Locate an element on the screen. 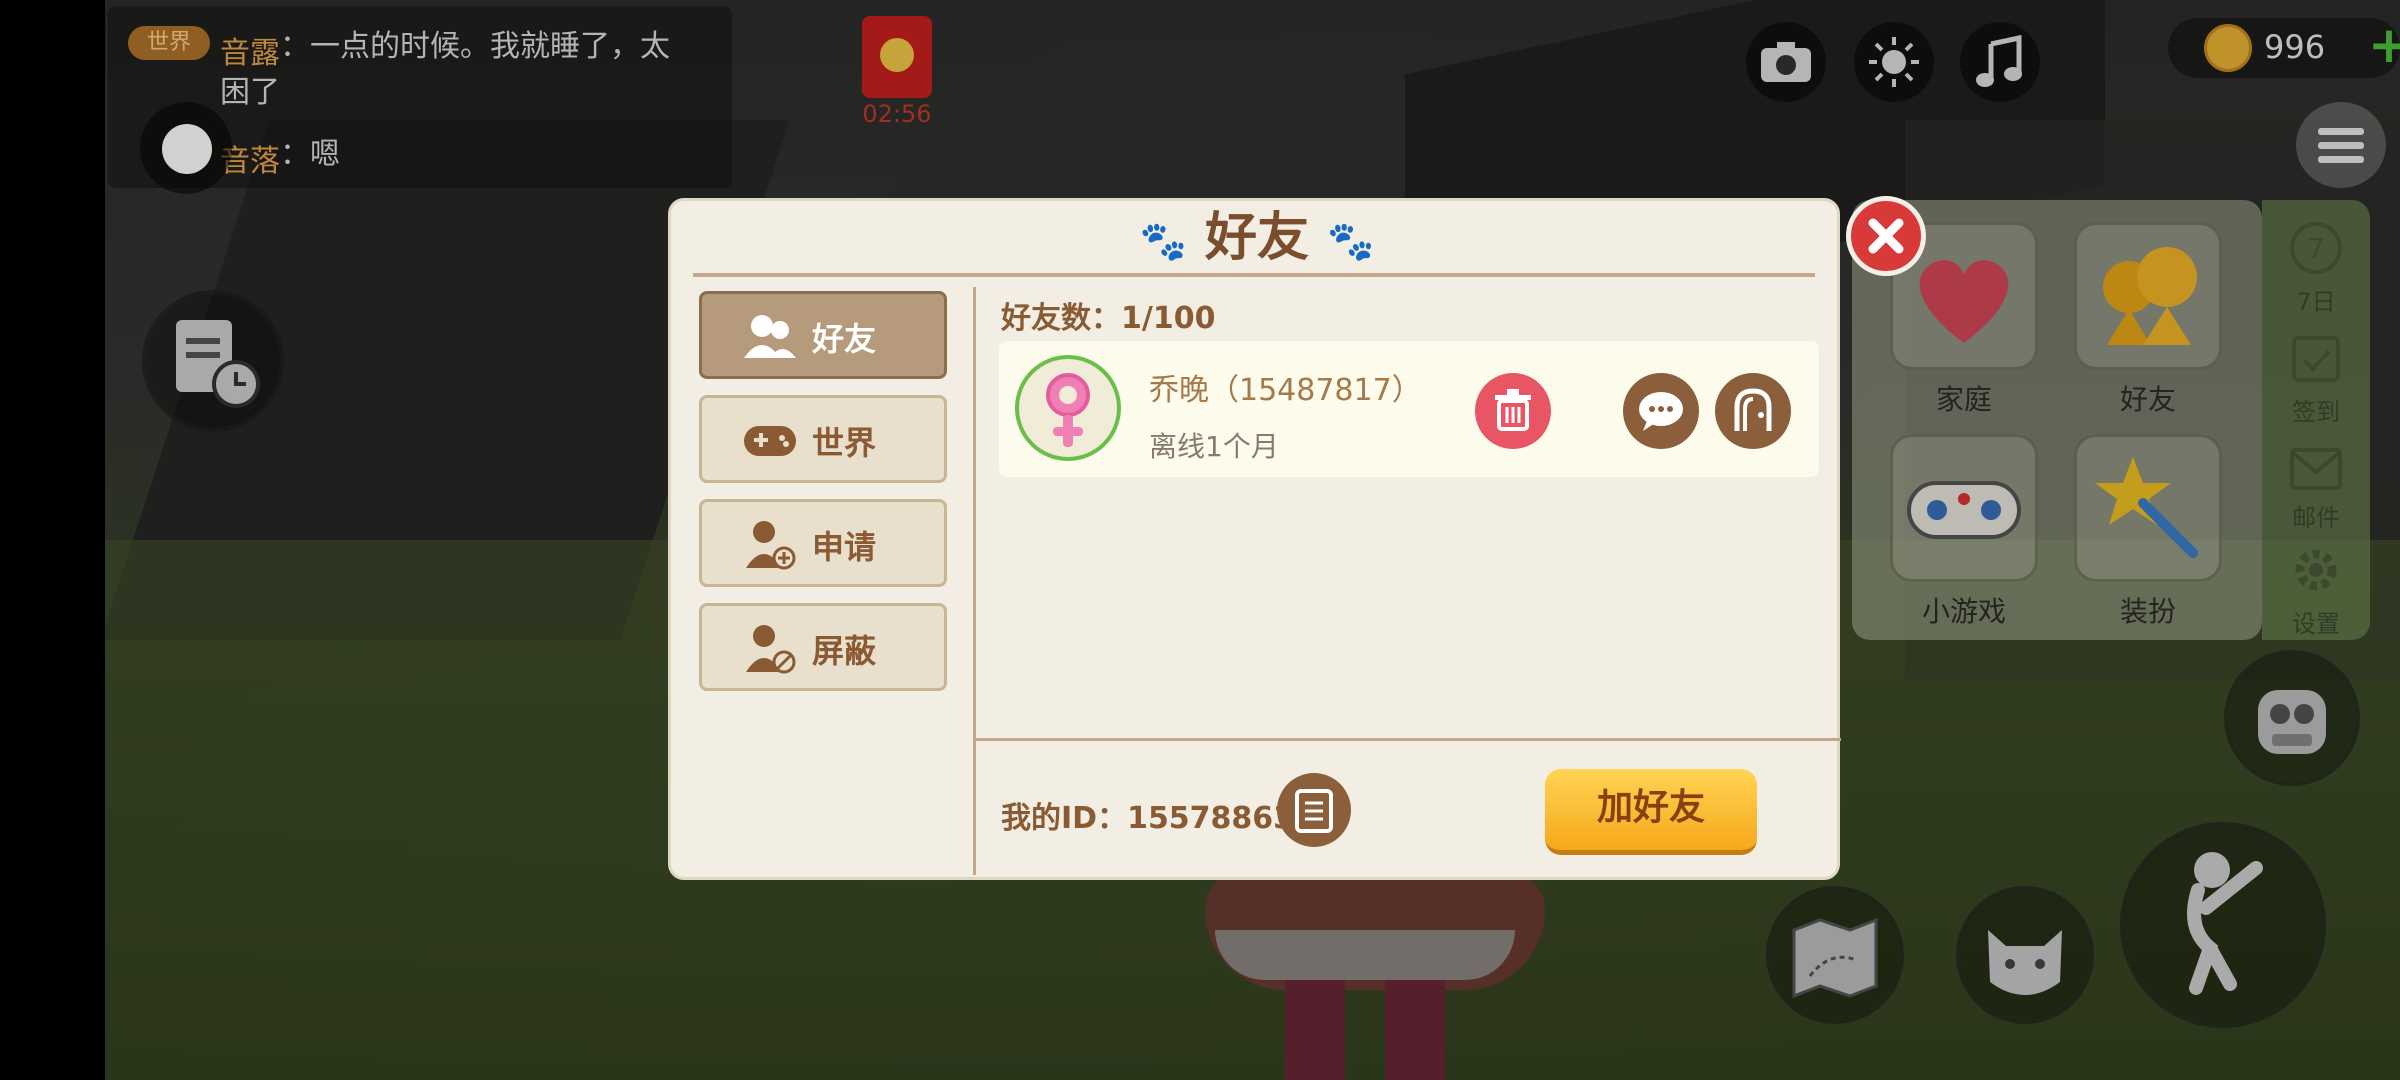 Image resolution: width=2400 pixels, height=1080 pixels. gamepad-icon is located at coordinates (770, 441).